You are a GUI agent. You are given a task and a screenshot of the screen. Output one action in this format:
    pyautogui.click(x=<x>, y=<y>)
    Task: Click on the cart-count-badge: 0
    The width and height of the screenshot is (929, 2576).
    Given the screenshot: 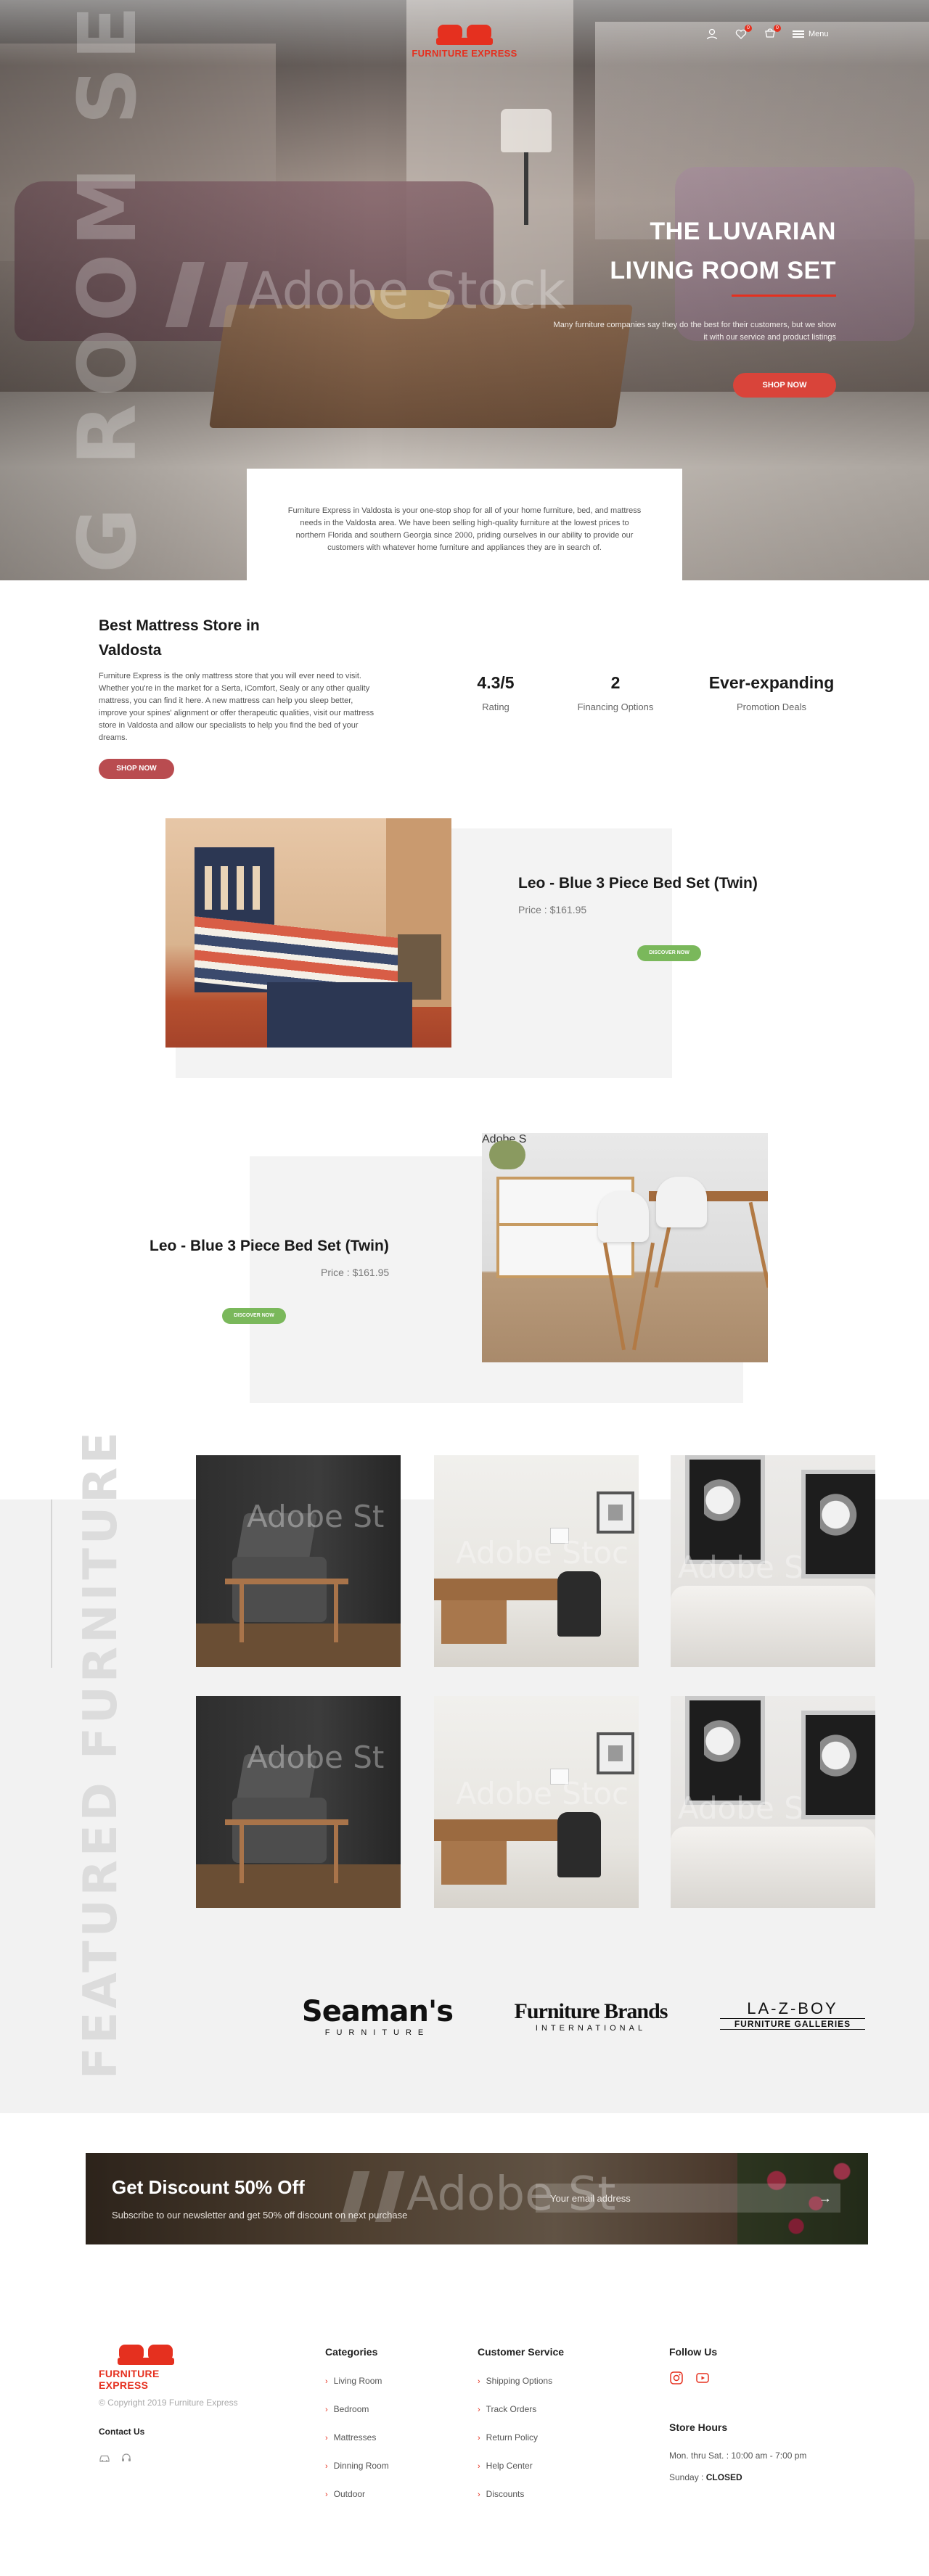 What is the action you would take?
    pyautogui.click(x=778, y=28)
    